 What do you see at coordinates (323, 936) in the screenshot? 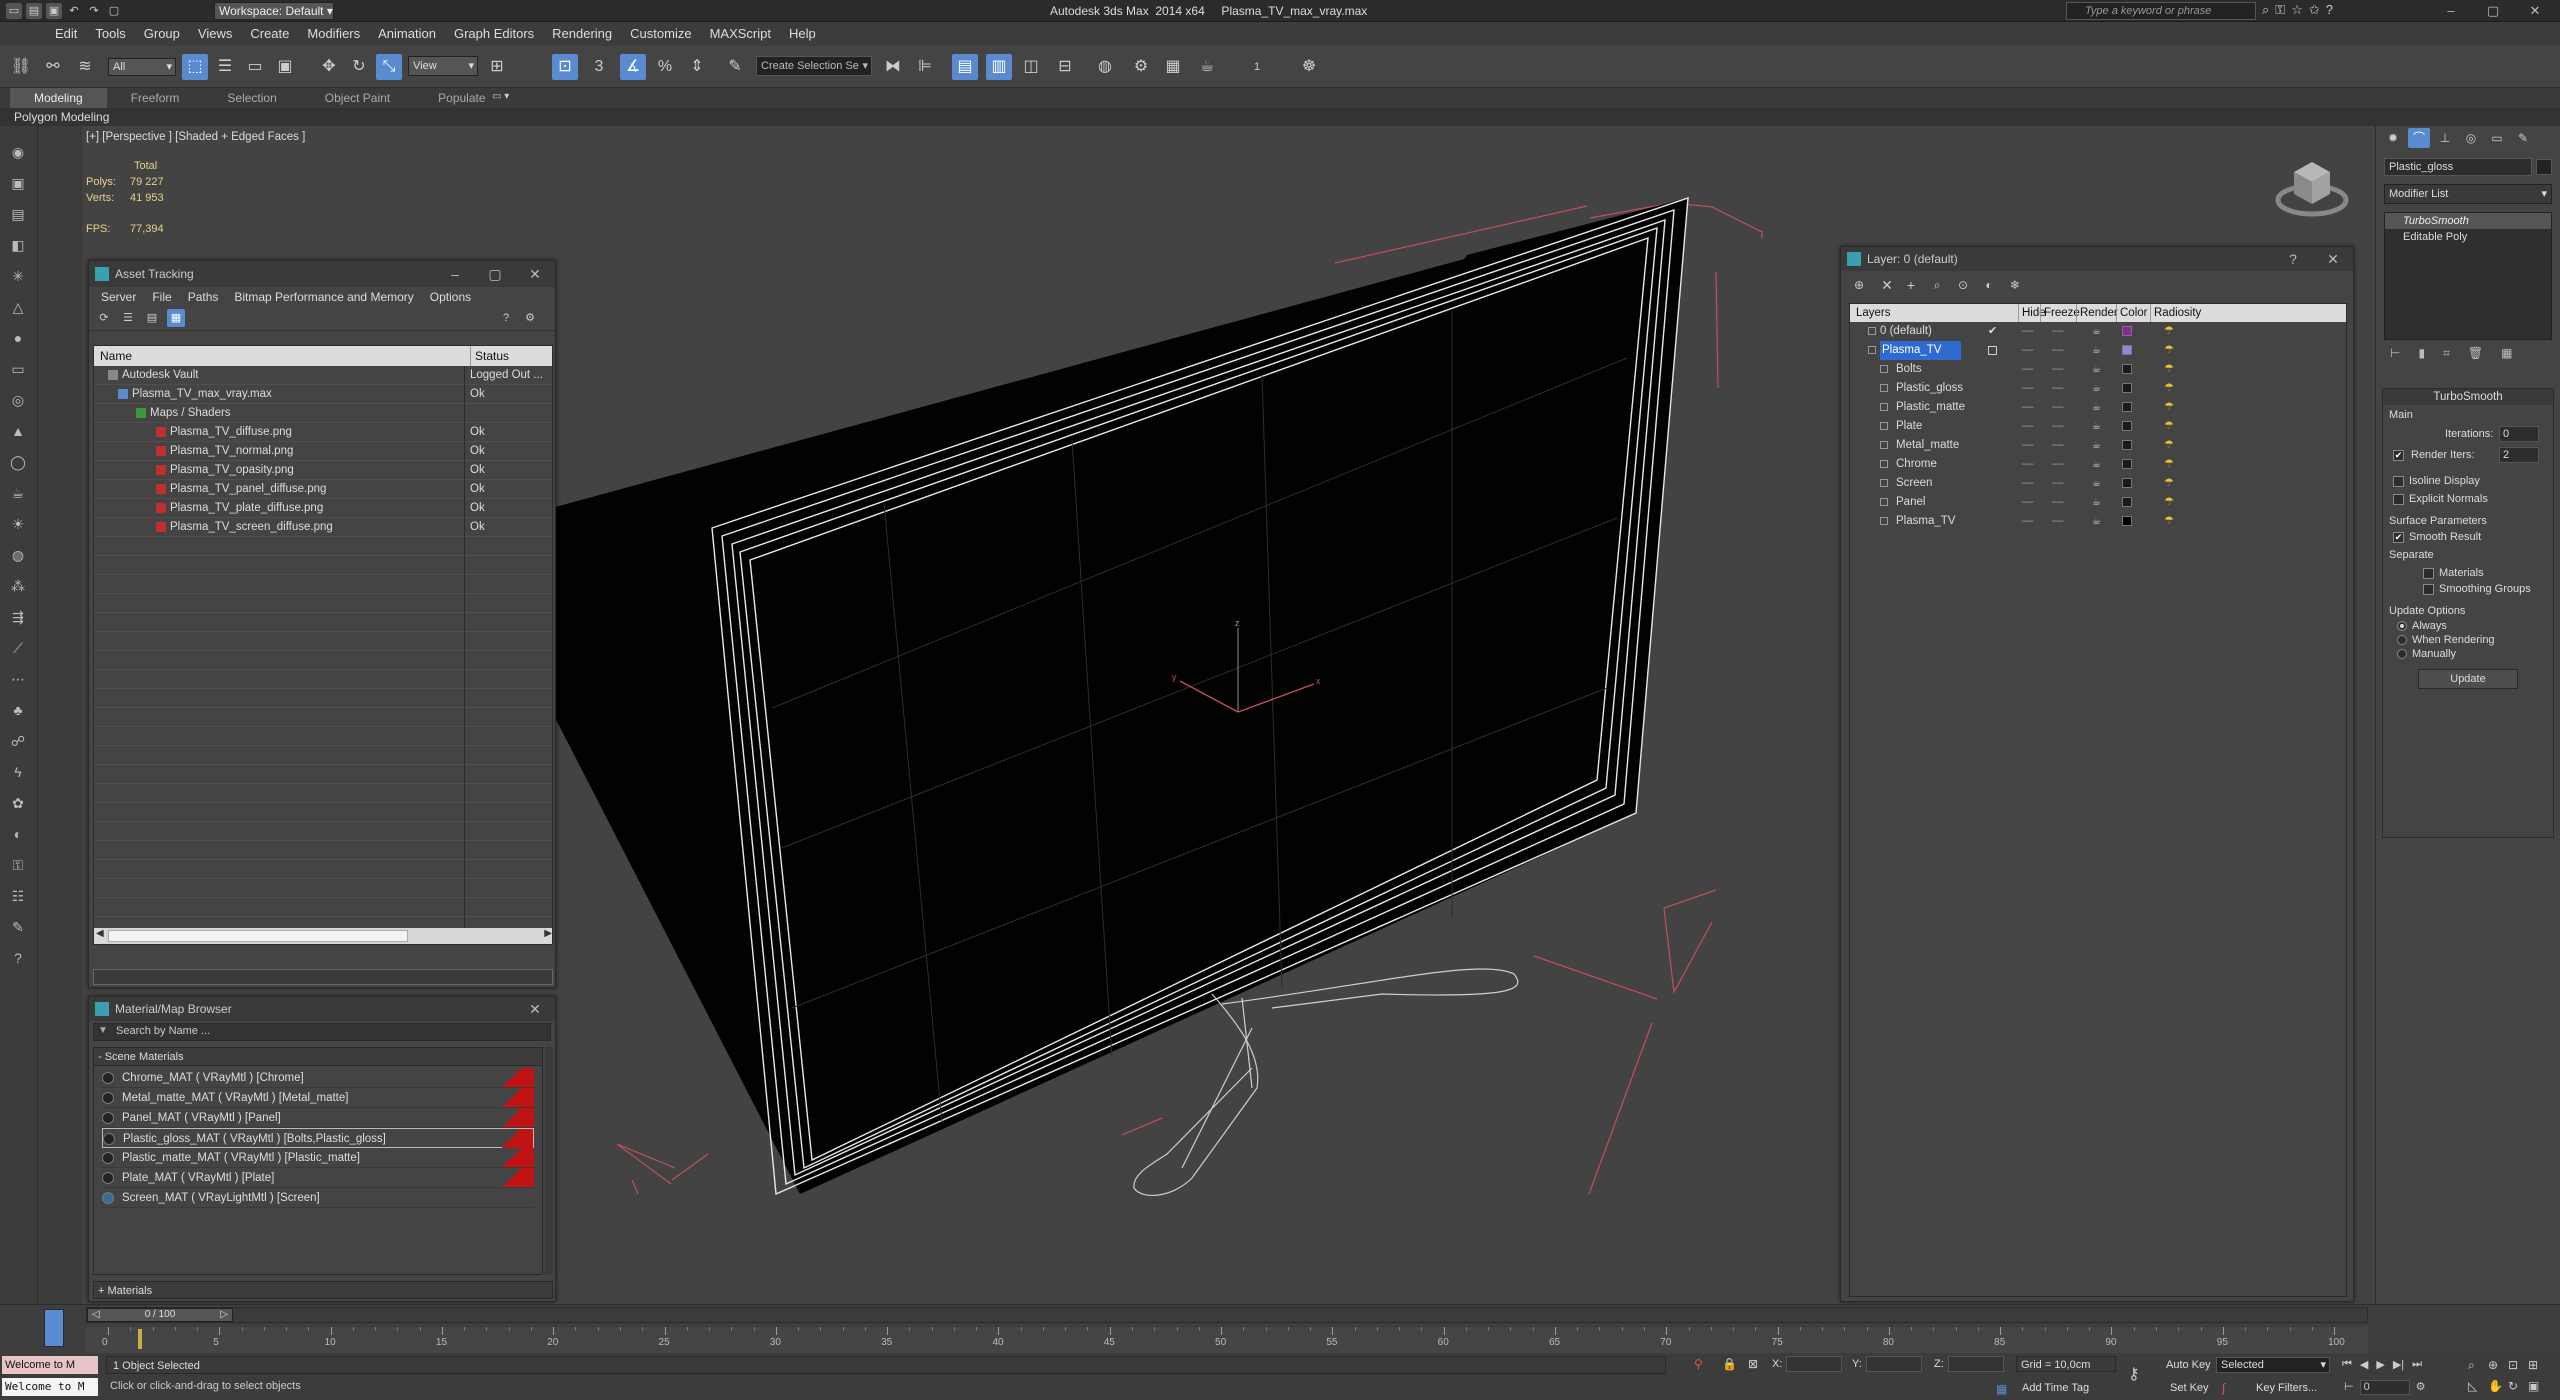
I see `horizontal-scrollbar: ◀ ▶` at bounding box center [323, 936].